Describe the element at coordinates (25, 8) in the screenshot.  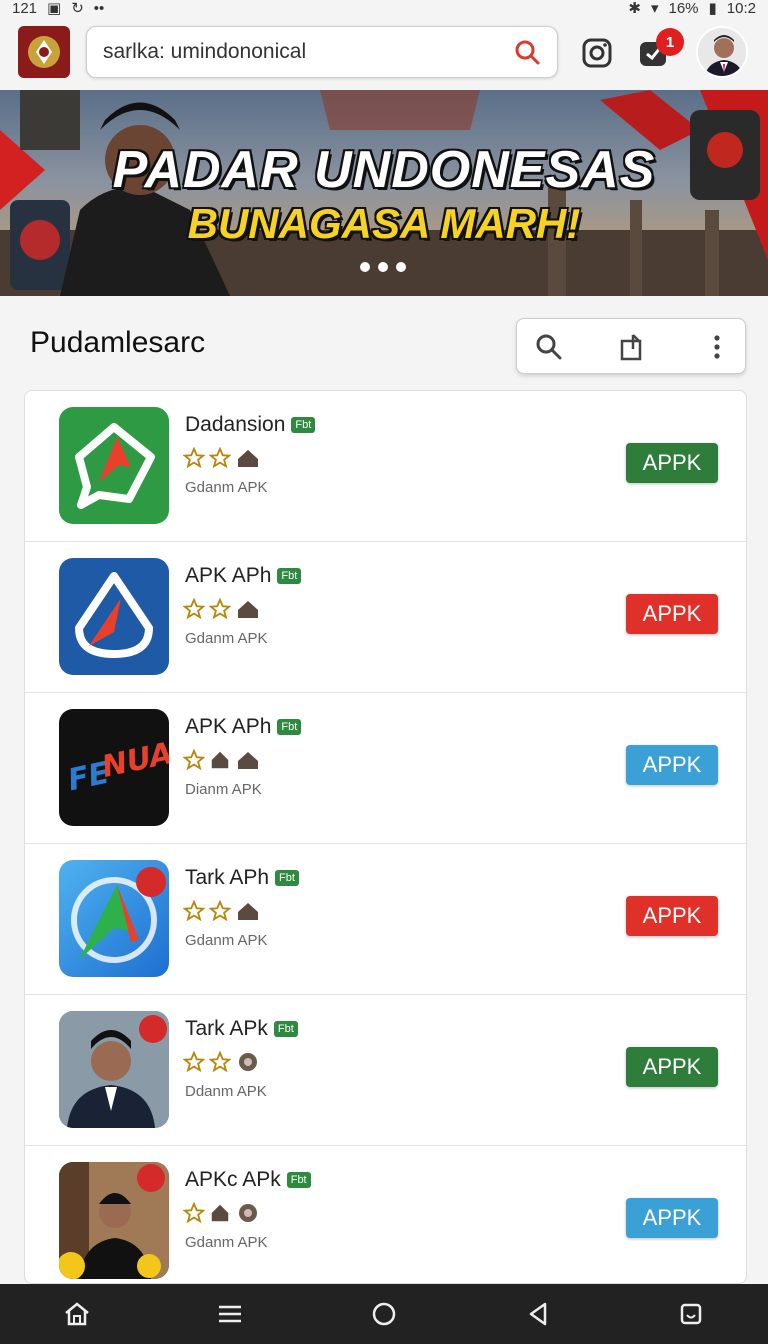
I see `status-time: 121` at that location.